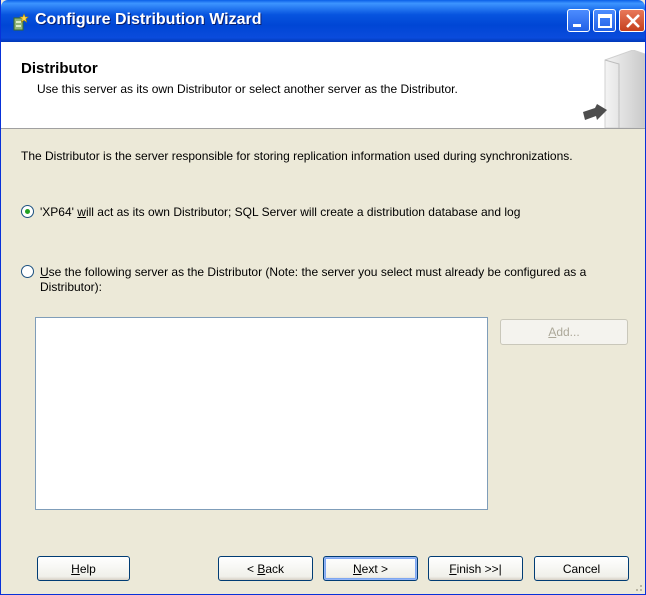 The width and height of the screenshot is (646, 595). Describe the element at coordinates (27, 211) in the screenshot. I see `radio-self-distributor` at that location.